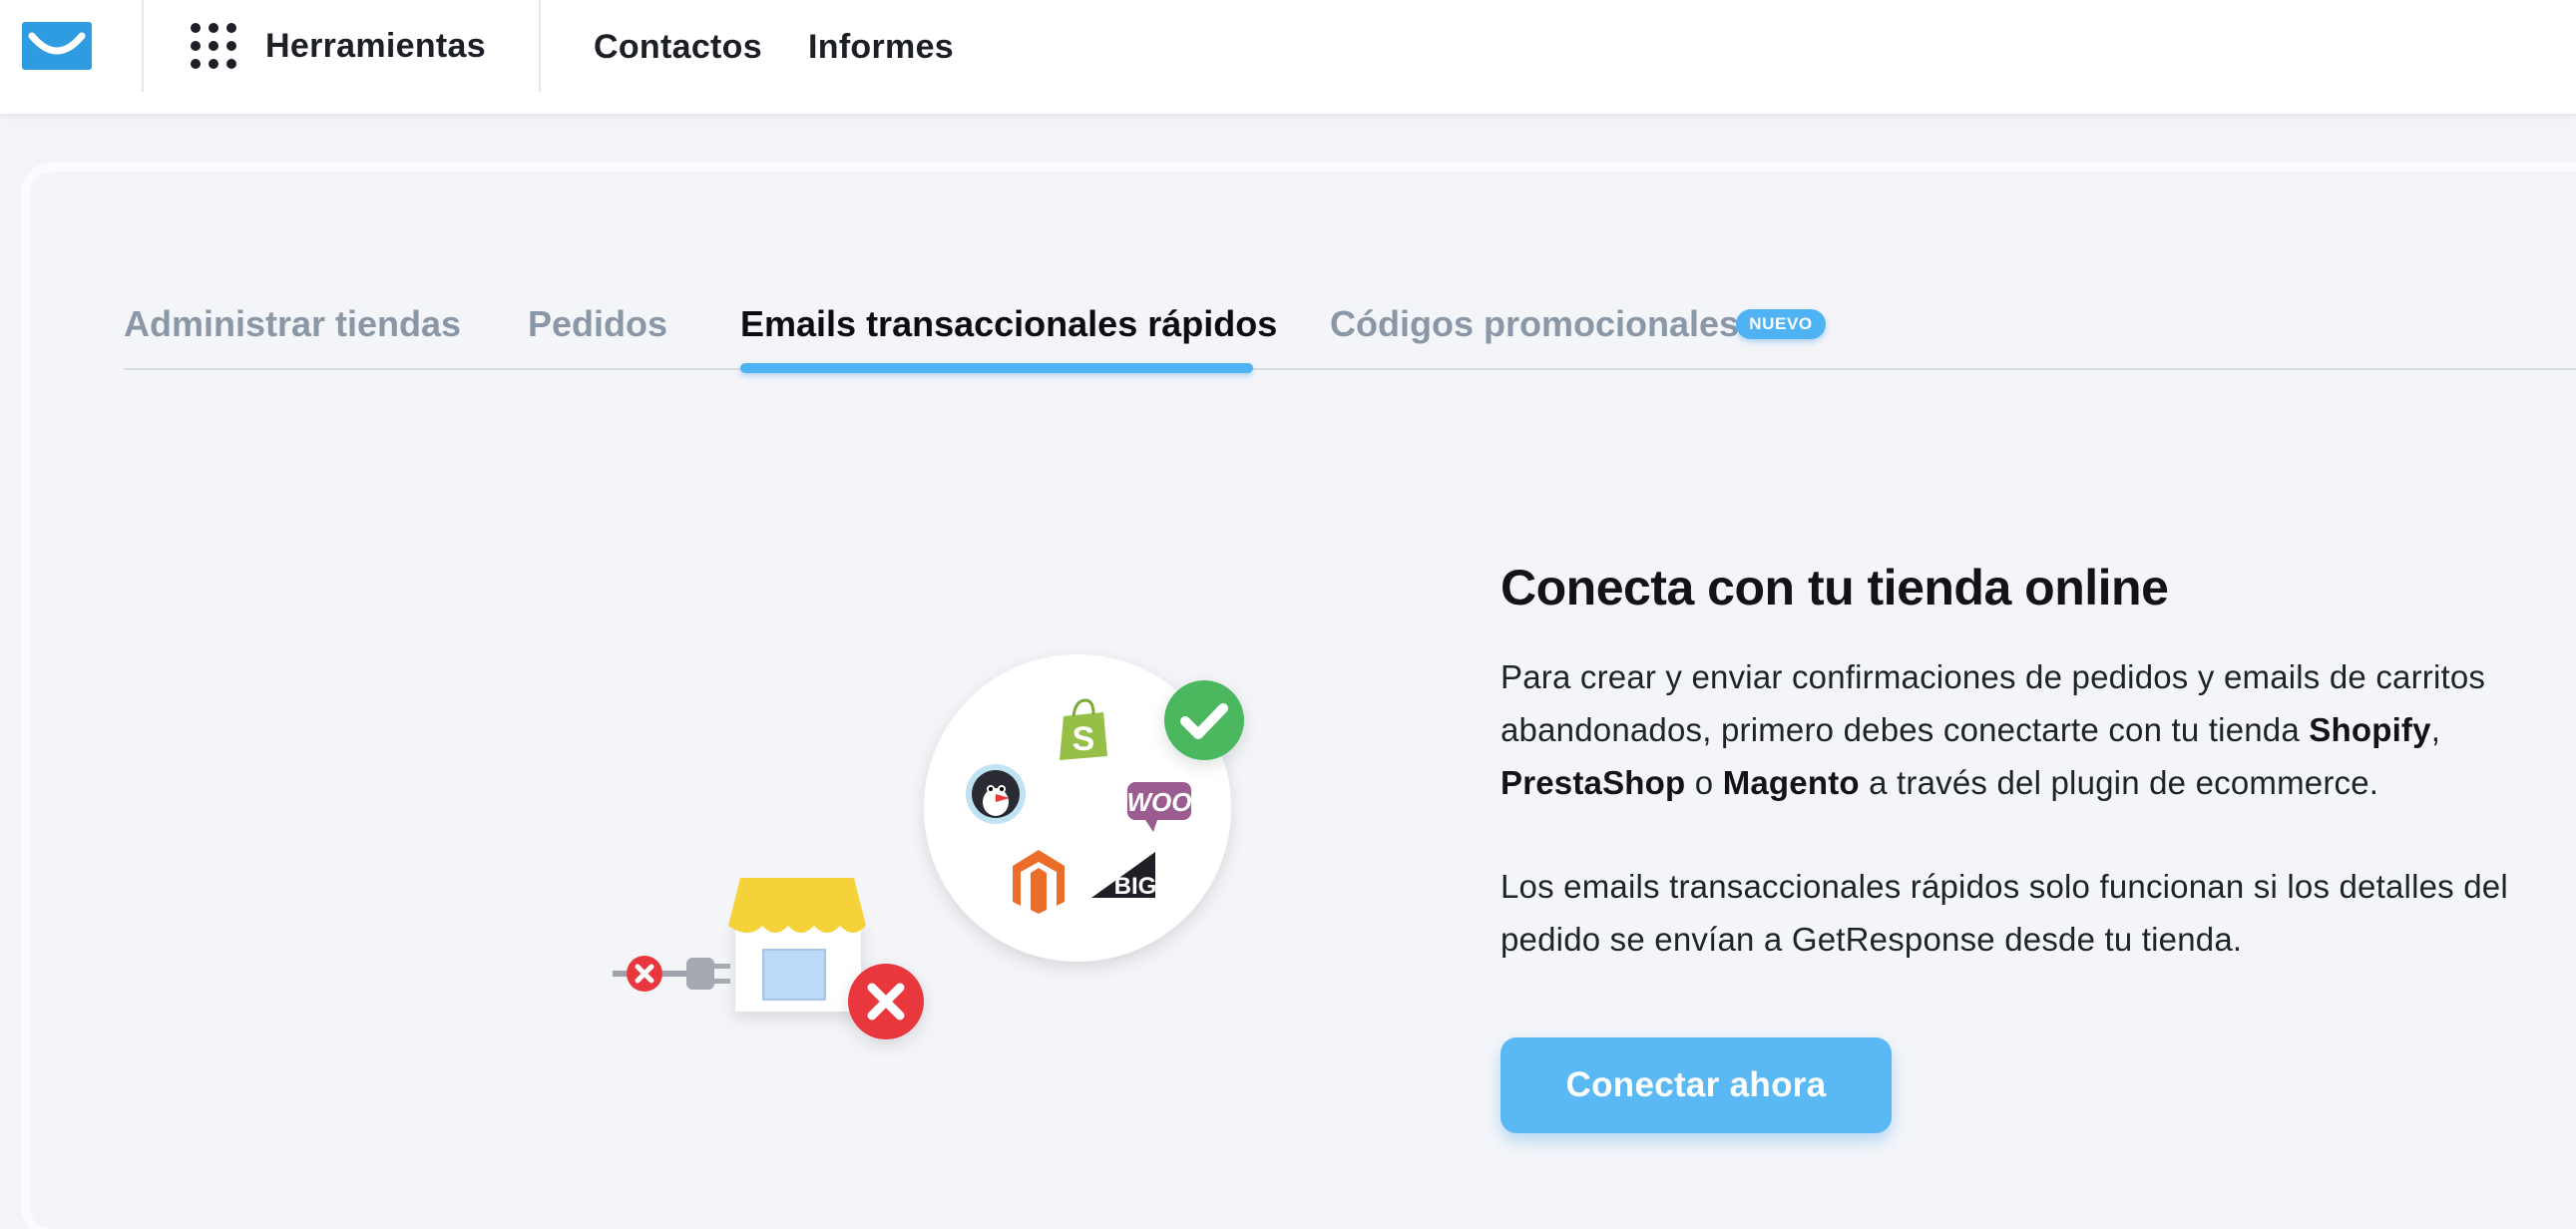  I want to click on grid-icon, so click(213, 46).